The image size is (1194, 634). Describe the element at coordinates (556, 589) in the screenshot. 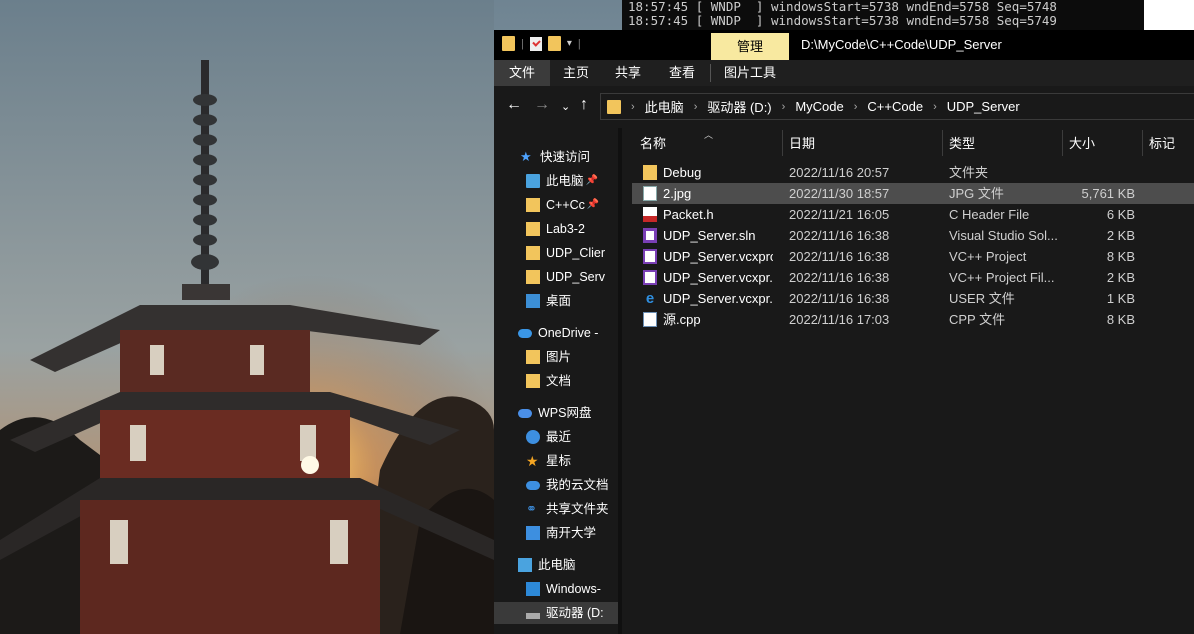

I see `nav-item-windows-drive: Windows-` at that location.